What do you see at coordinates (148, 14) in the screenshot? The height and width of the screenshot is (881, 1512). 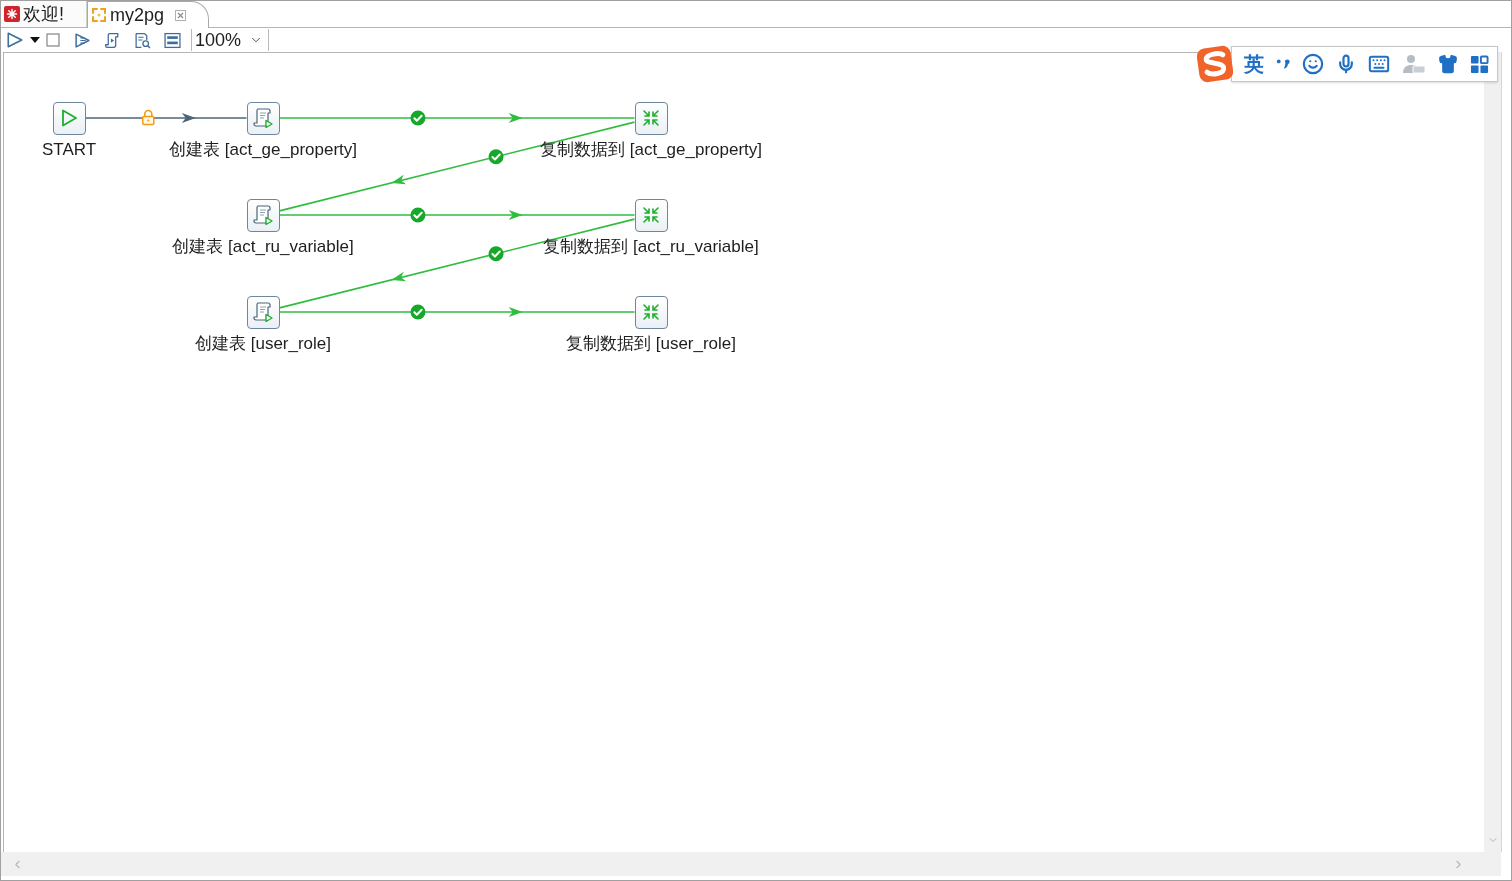 I see `editor-tab: my2pg` at bounding box center [148, 14].